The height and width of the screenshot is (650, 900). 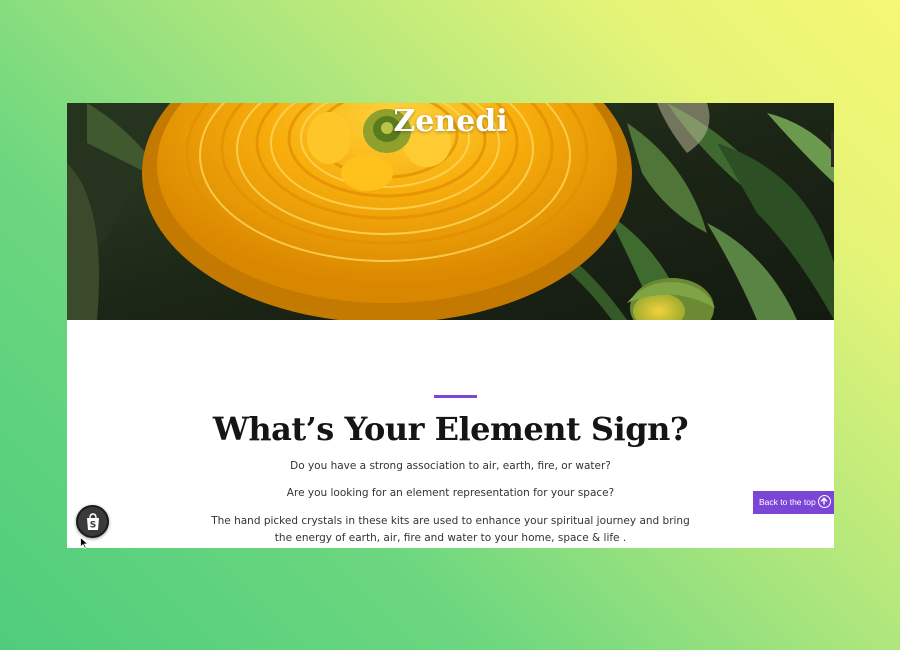 I want to click on shopify-bag-icon: S, so click(x=93, y=522).